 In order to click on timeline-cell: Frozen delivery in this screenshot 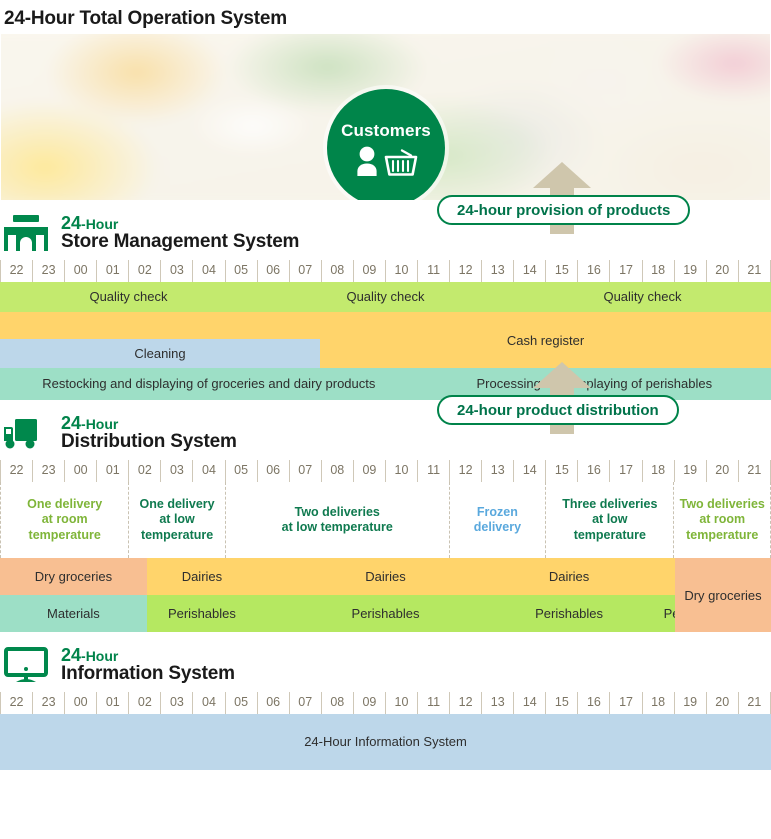, I will do `click(497, 520)`.